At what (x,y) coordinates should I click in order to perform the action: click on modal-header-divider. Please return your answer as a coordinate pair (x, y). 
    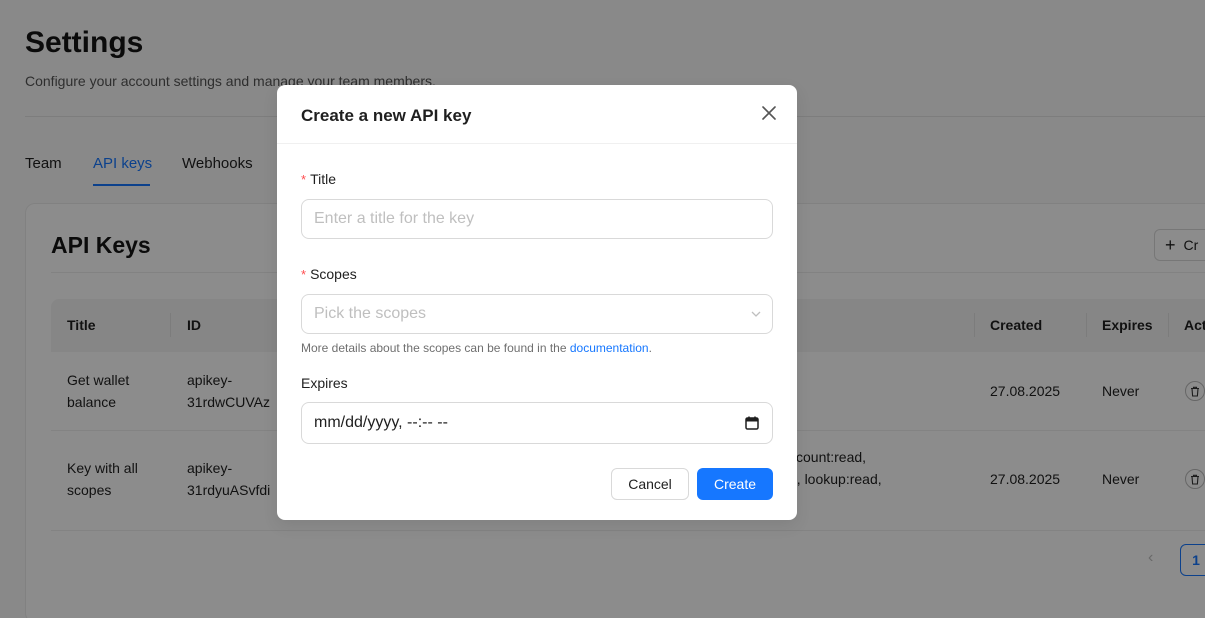
    Looking at the image, I should click on (537, 143).